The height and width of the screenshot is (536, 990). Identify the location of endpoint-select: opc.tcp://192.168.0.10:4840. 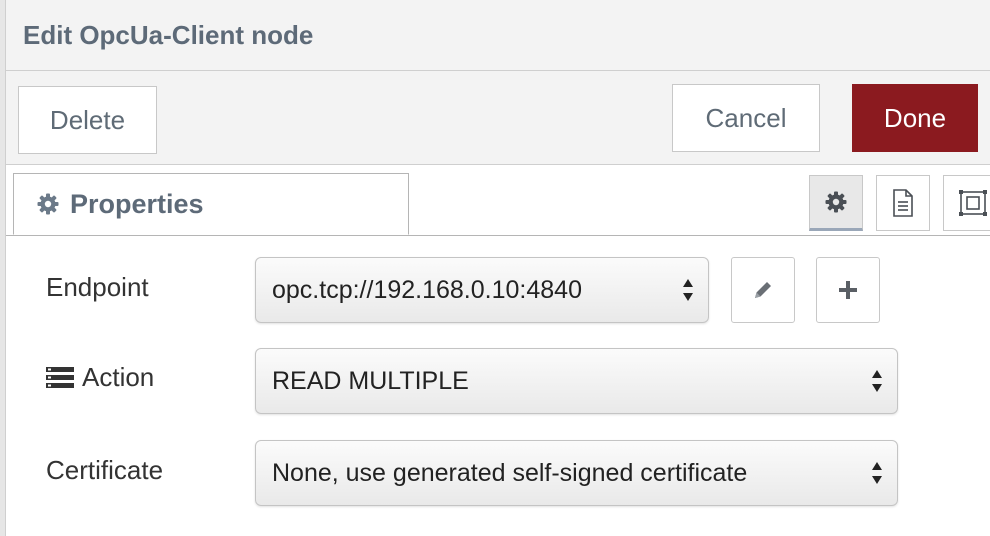
(482, 290).